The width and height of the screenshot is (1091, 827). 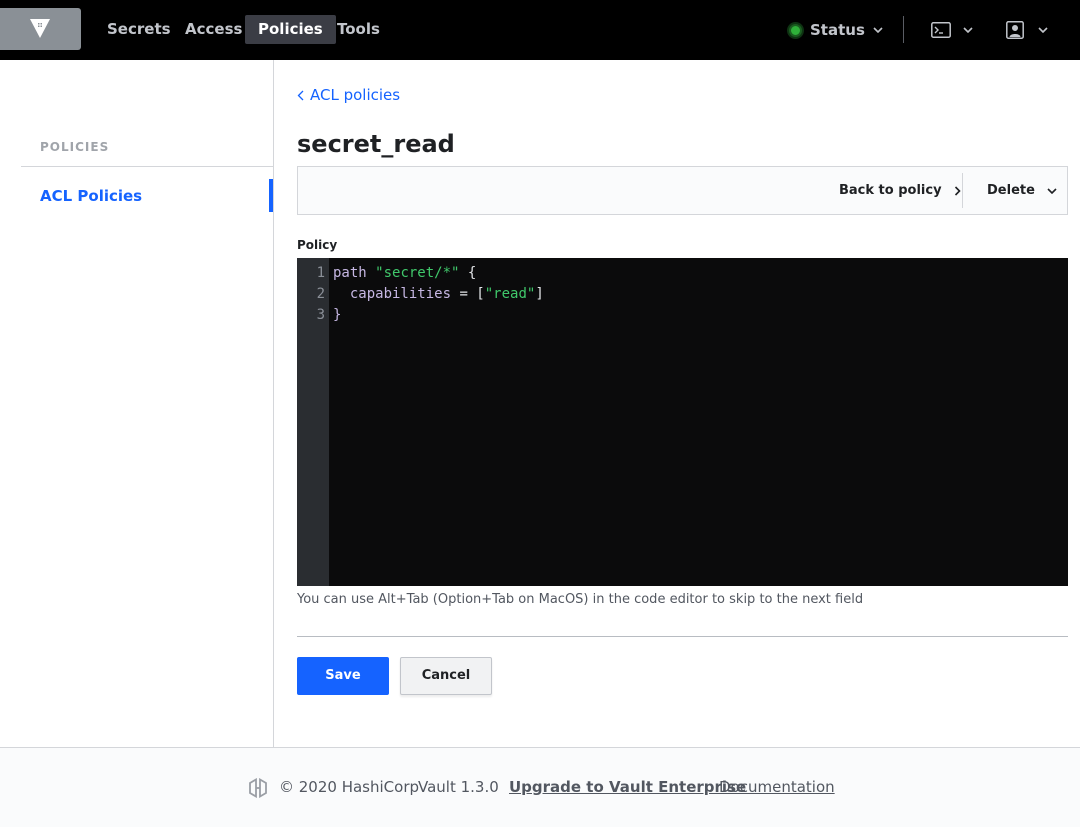 I want to click on line-number: 3, so click(x=320, y=315).